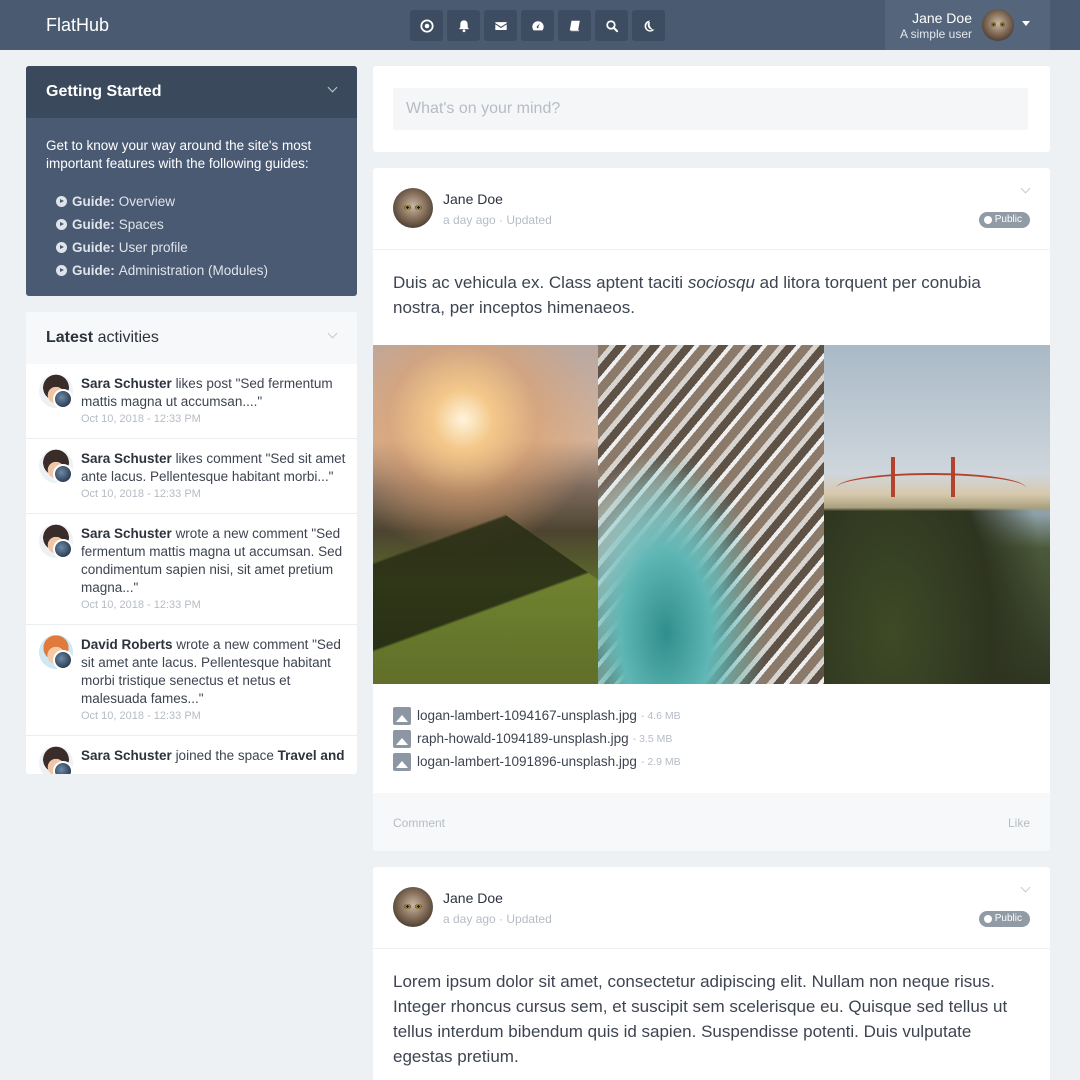 The height and width of the screenshot is (1080, 1080). Describe the element at coordinates (219, 770) in the screenshot. I see `activity-time` at that location.